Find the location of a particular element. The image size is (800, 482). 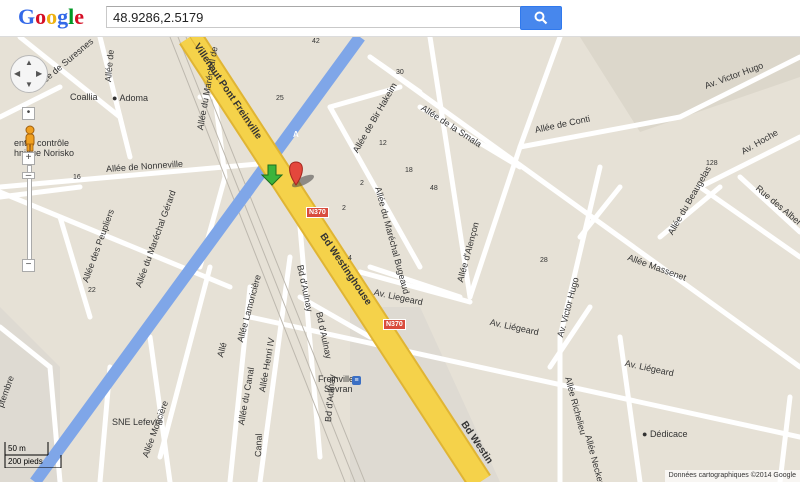

location-marker is located at coordinates (302, 175).